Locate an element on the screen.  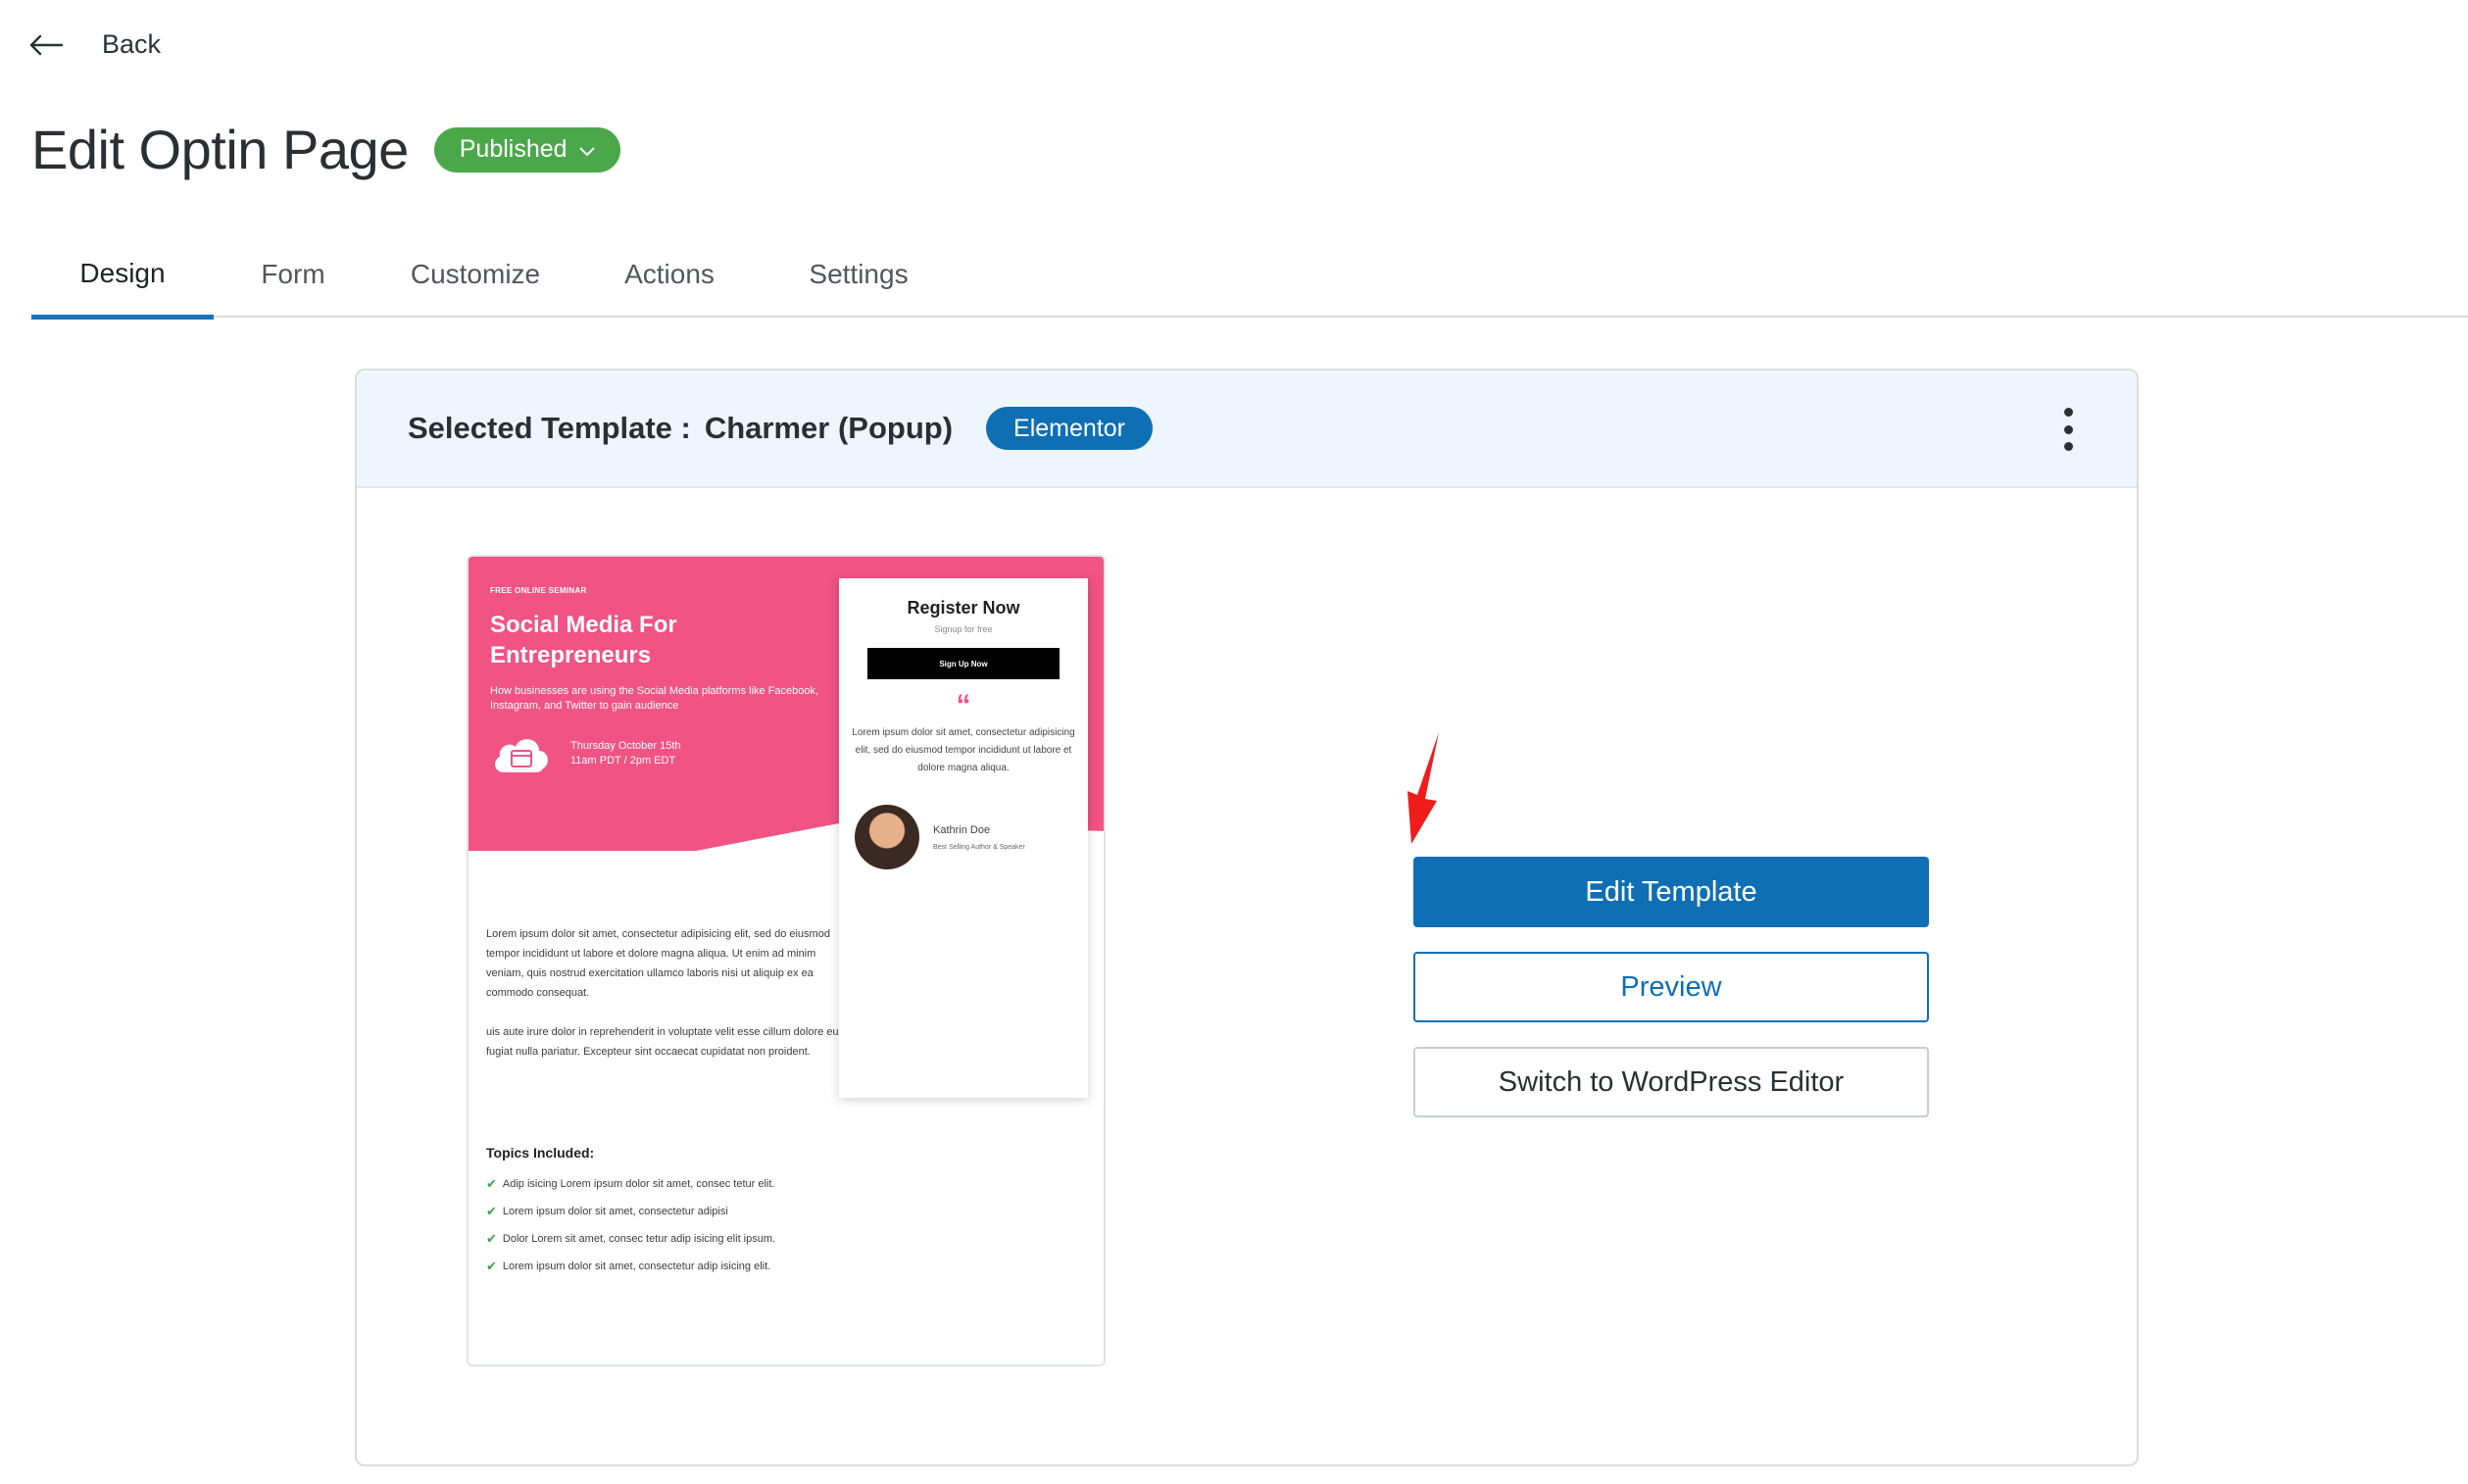
thumbnail-event-text: Thursday October 15th 11am PDT / 2pm EDT is located at coordinates (625, 754).